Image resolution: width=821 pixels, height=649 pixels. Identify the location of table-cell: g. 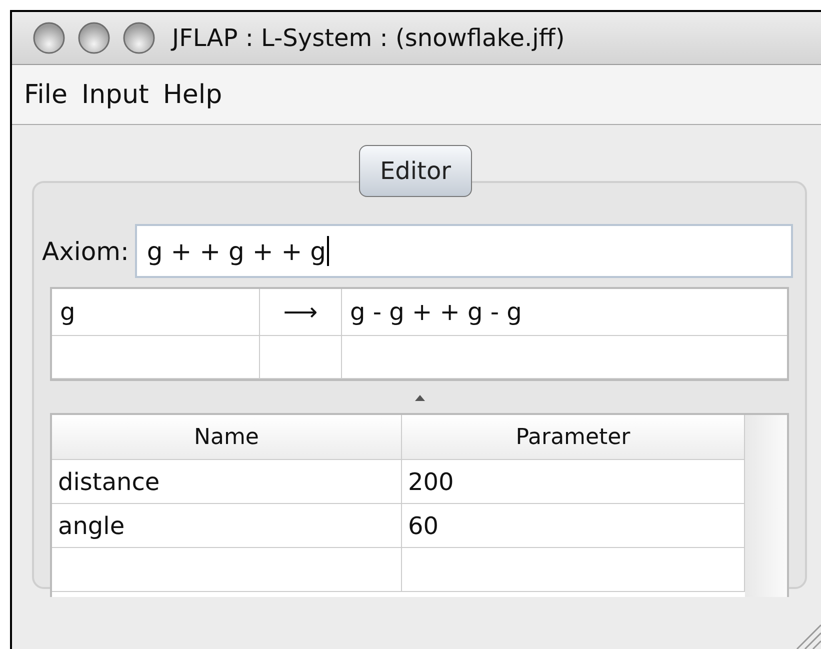
(156, 312).